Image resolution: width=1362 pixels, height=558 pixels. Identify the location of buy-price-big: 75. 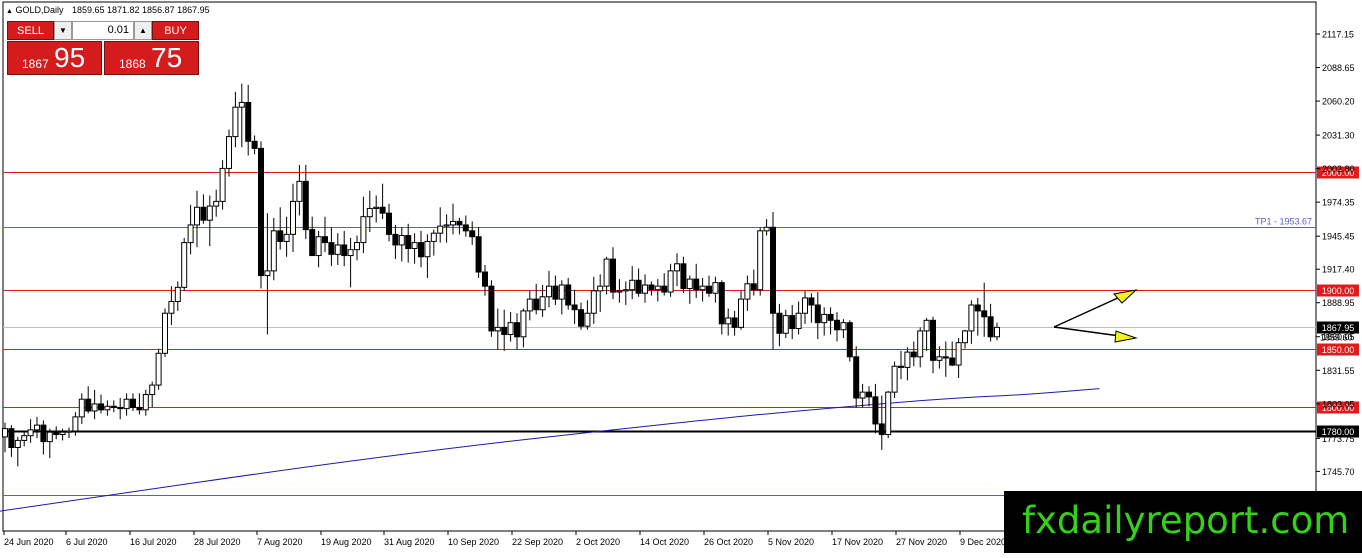
(167, 57).